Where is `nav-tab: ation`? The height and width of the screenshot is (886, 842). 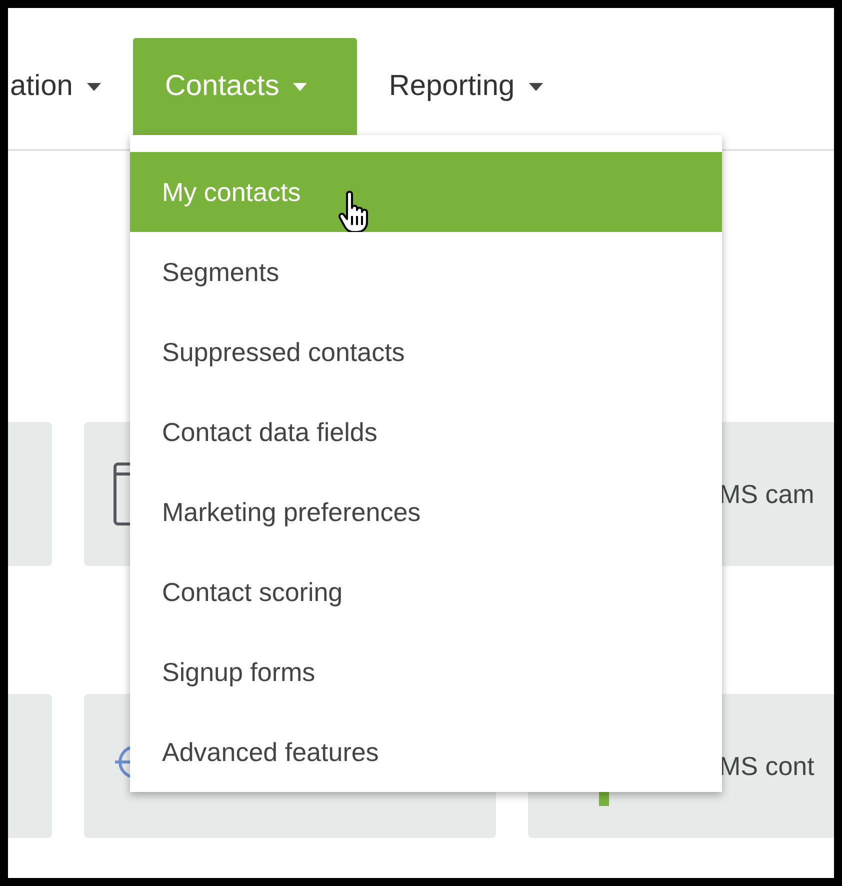 nav-tab: ation is located at coordinates (70, 86).